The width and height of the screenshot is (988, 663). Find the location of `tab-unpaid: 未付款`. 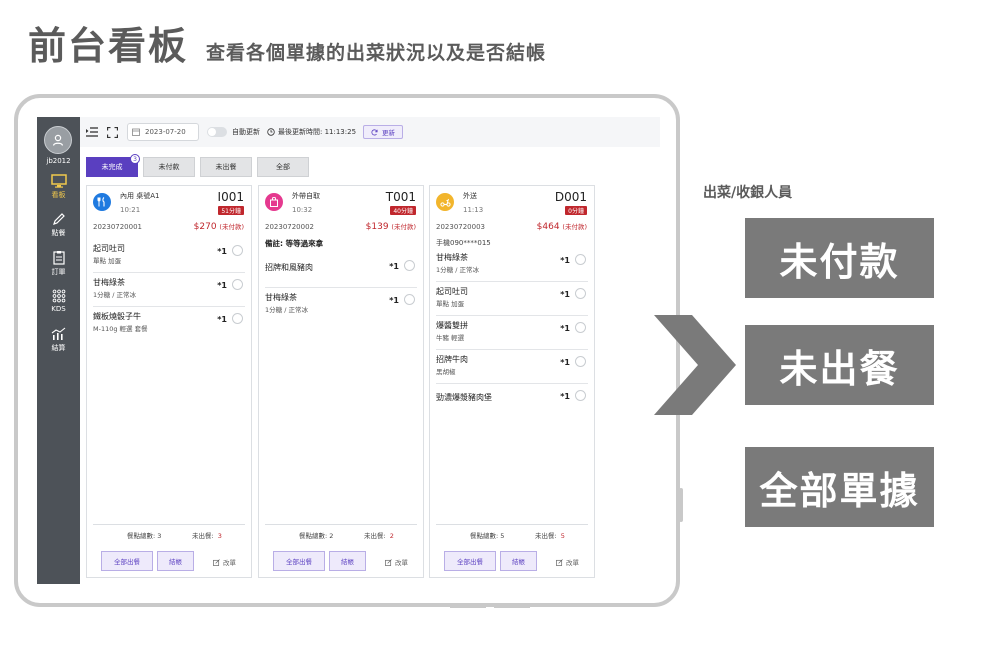

tab-unpaid: 未付款 is located at coordinates (169, 167).